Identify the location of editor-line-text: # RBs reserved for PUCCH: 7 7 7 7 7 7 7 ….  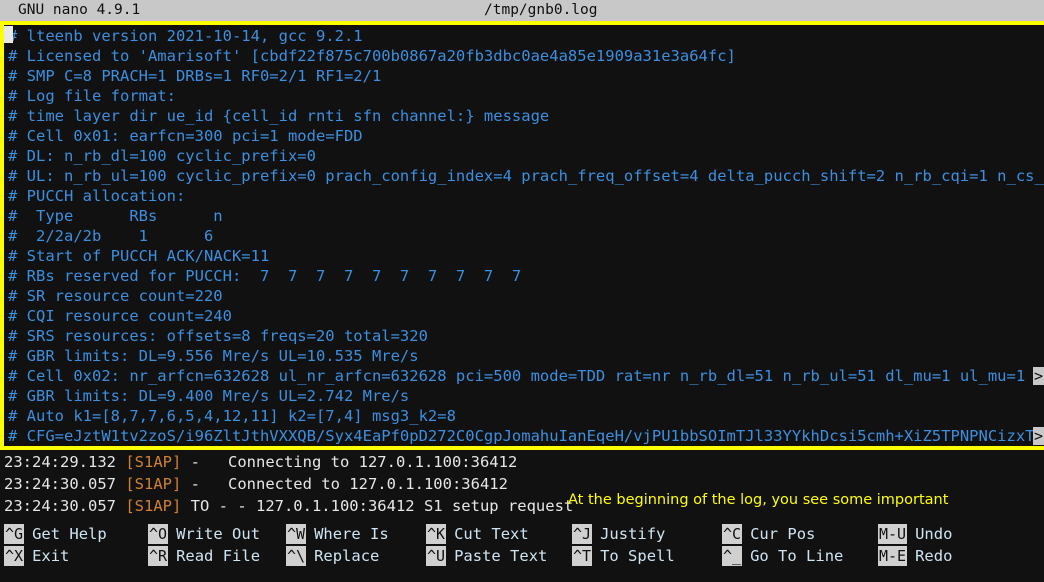
(265, 276).